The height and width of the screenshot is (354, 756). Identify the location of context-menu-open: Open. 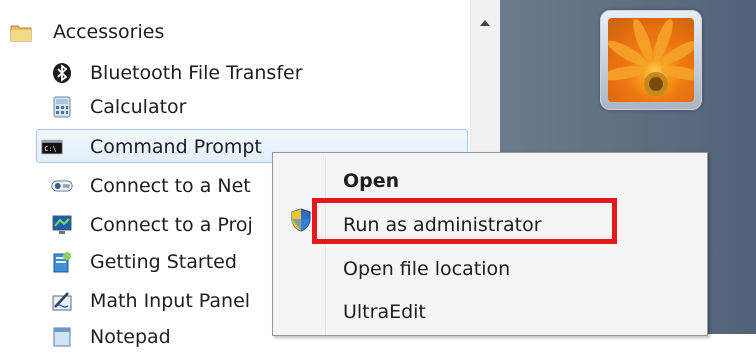
(371, 181).